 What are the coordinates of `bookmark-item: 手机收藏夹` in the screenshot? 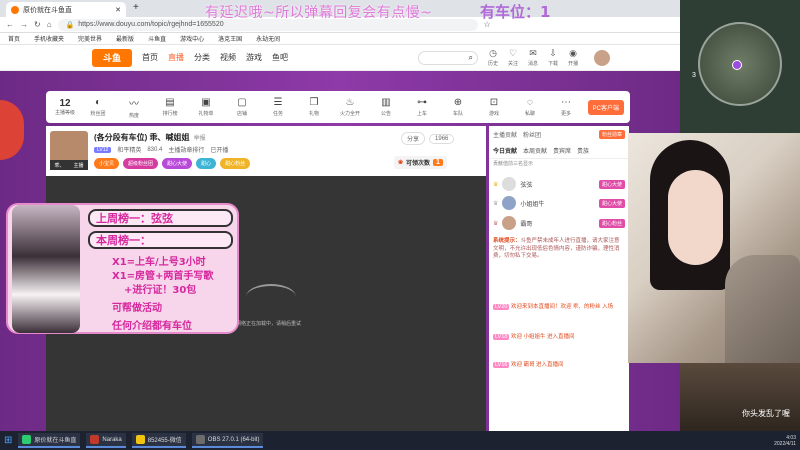 It's located at (49, 38).